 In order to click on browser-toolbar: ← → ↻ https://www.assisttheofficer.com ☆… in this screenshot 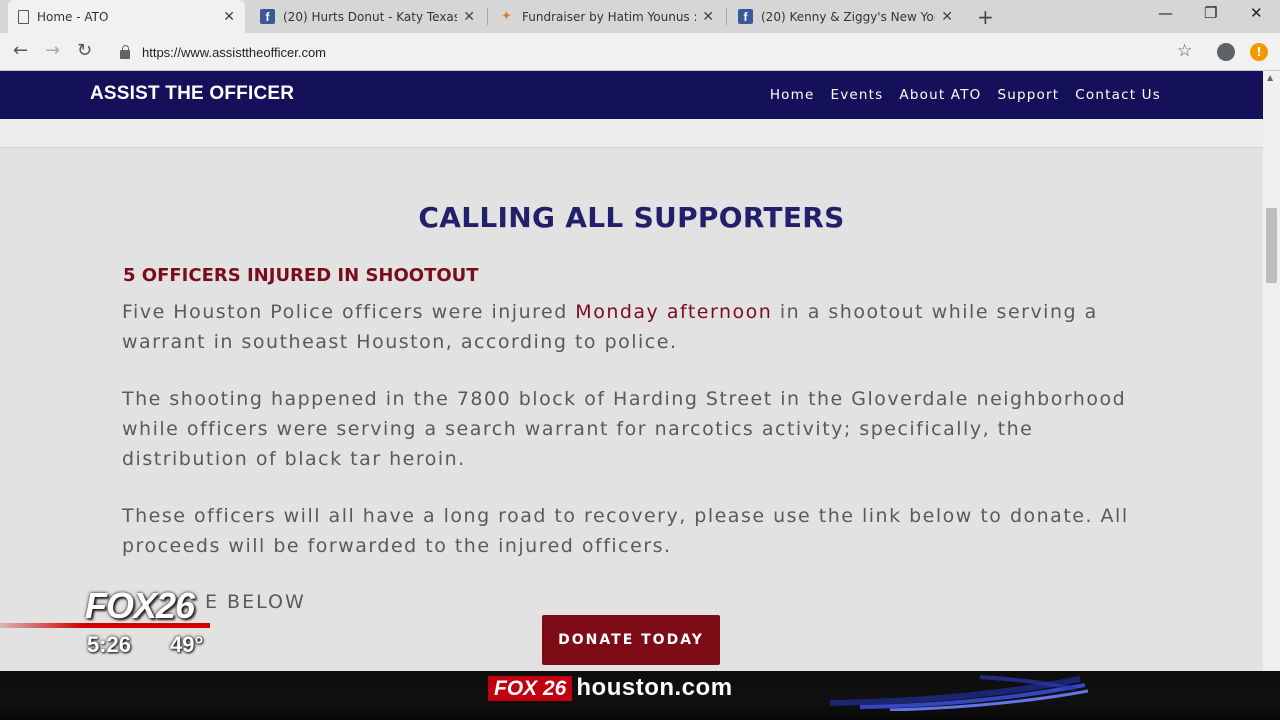, I will do `click(640, 52)`.